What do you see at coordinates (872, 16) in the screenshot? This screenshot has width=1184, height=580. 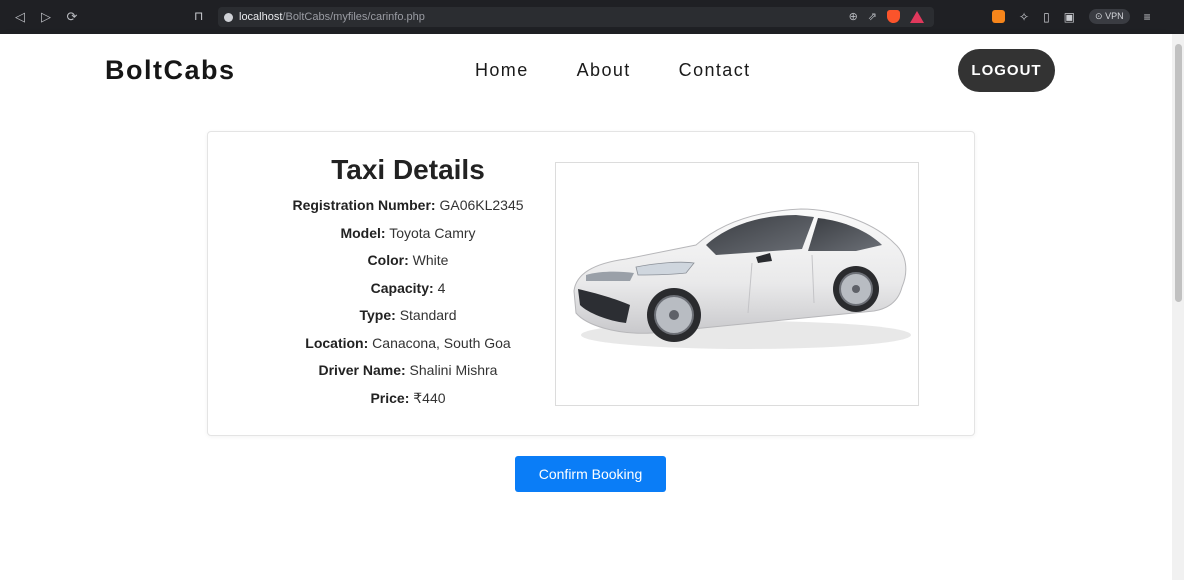 I see `share-icon: ⇗` at bounding box center [872, 16].